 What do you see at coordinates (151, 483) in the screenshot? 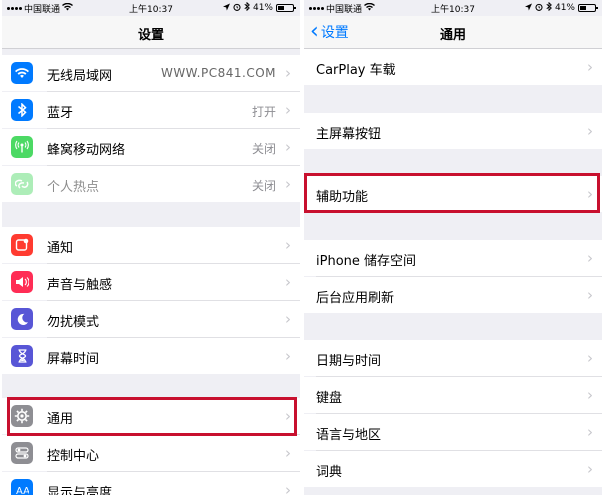
I see `settings-row-display: AA 显示与亮度 ›` at bounding box center [151, 483].